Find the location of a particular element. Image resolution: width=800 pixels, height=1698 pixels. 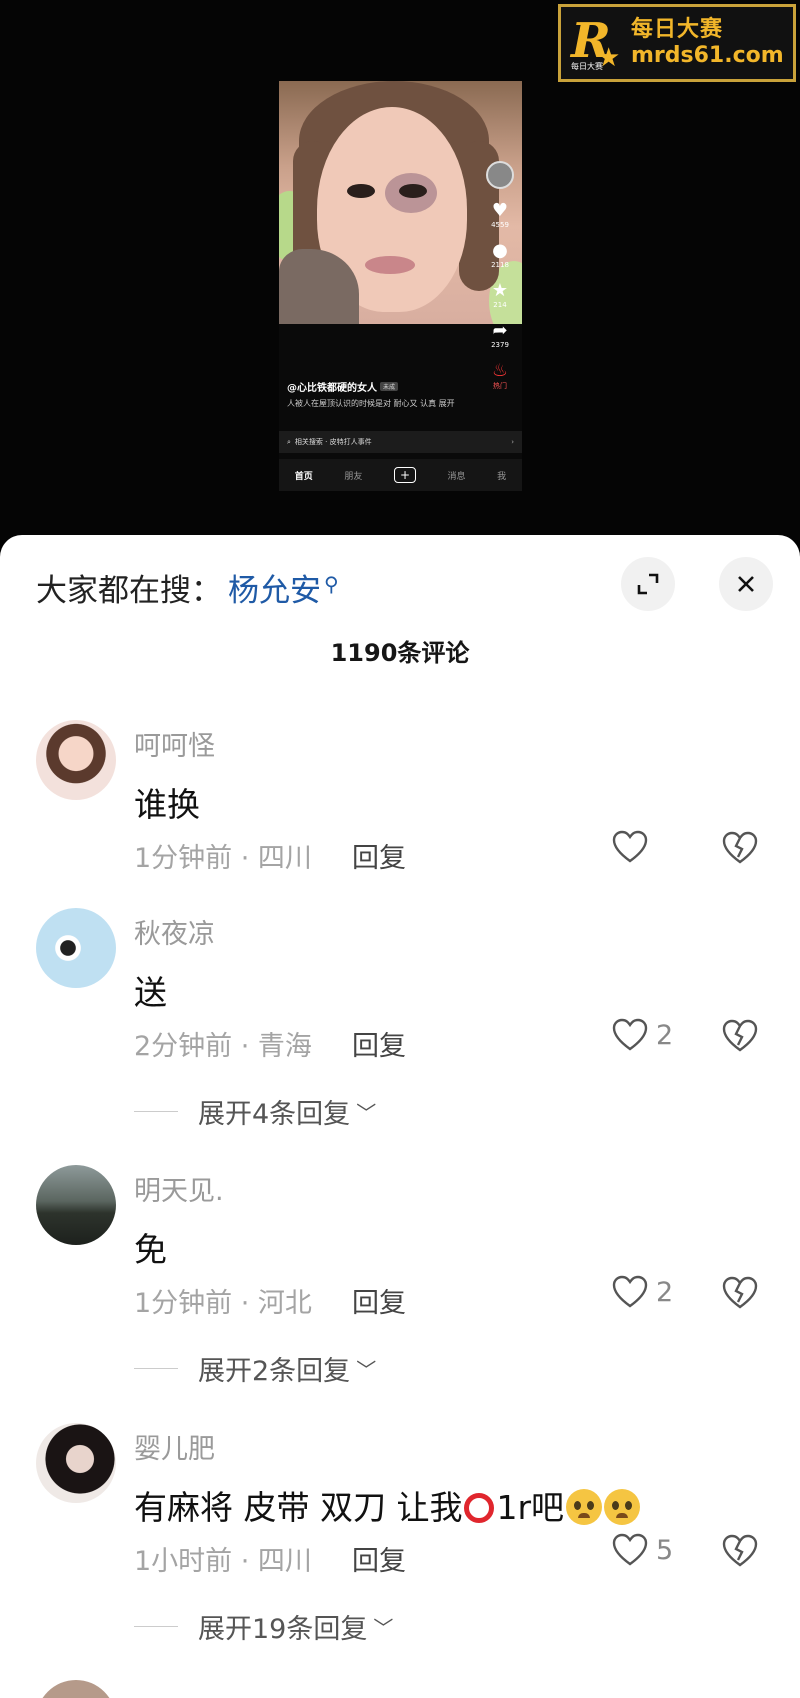

comment-icon: ● is located at coordinates (500, 250).